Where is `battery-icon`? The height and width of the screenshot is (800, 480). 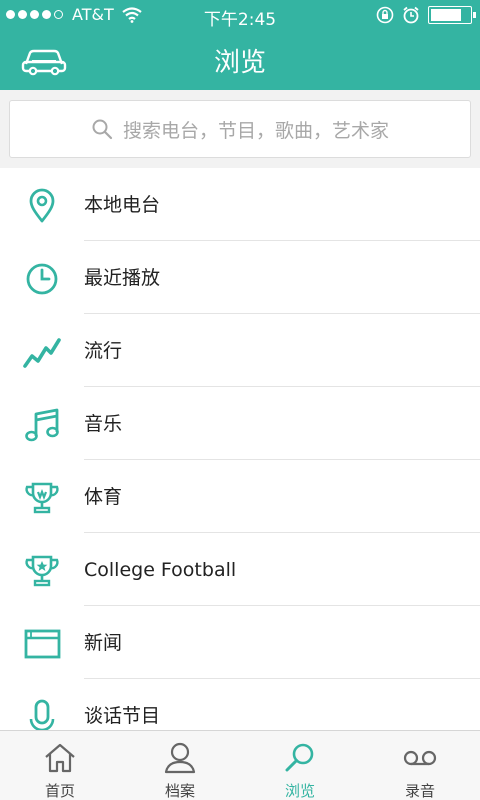
battery-icon is located at coordinates (452, 15).